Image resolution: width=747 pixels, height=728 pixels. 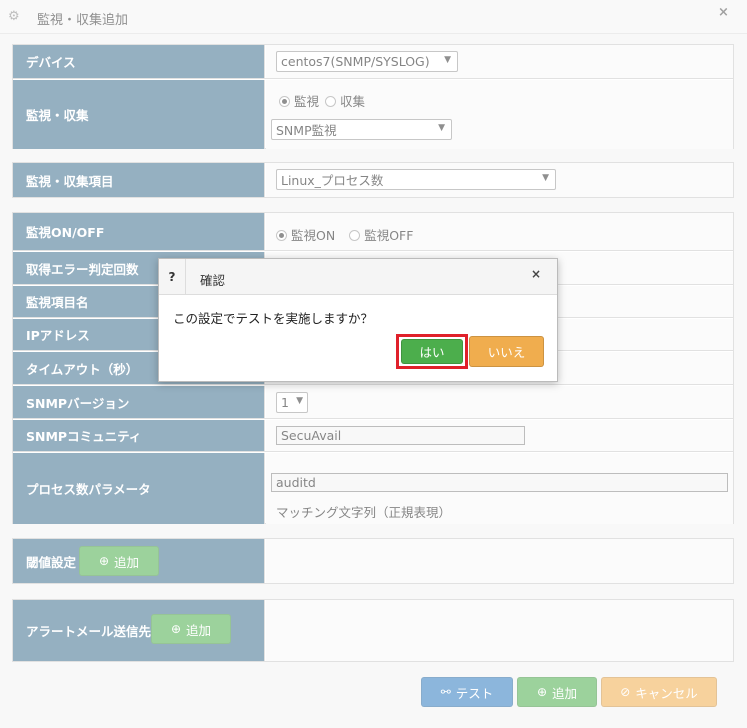 I want to click on dialog-close-icon: ×, so click(x=536, y=274).